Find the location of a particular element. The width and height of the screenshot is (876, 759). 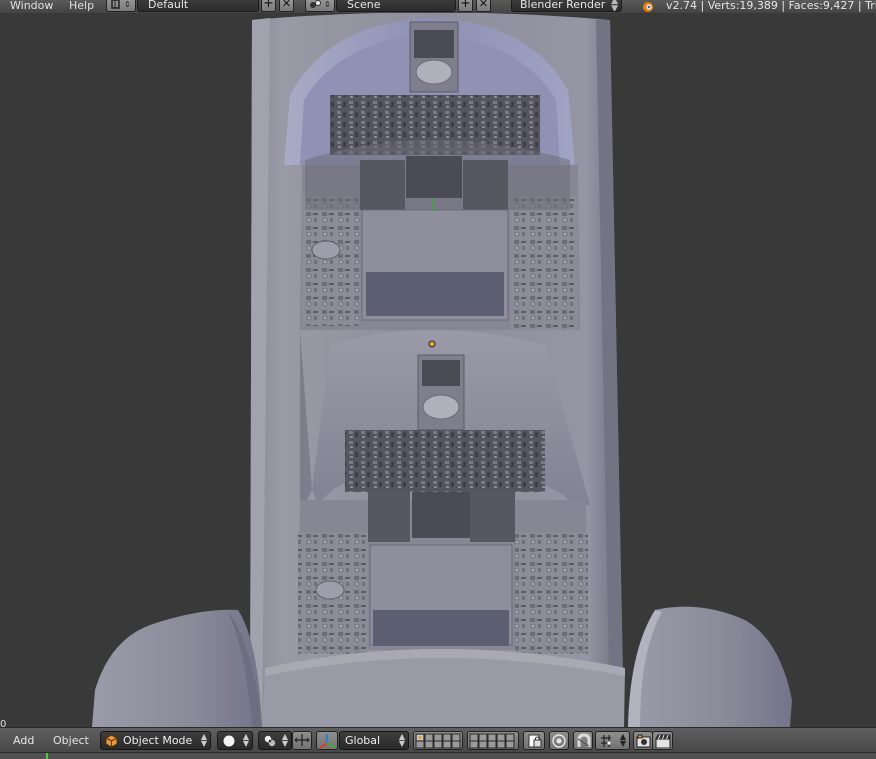

opengl-render-image-button is located at coordinates (643, 740).